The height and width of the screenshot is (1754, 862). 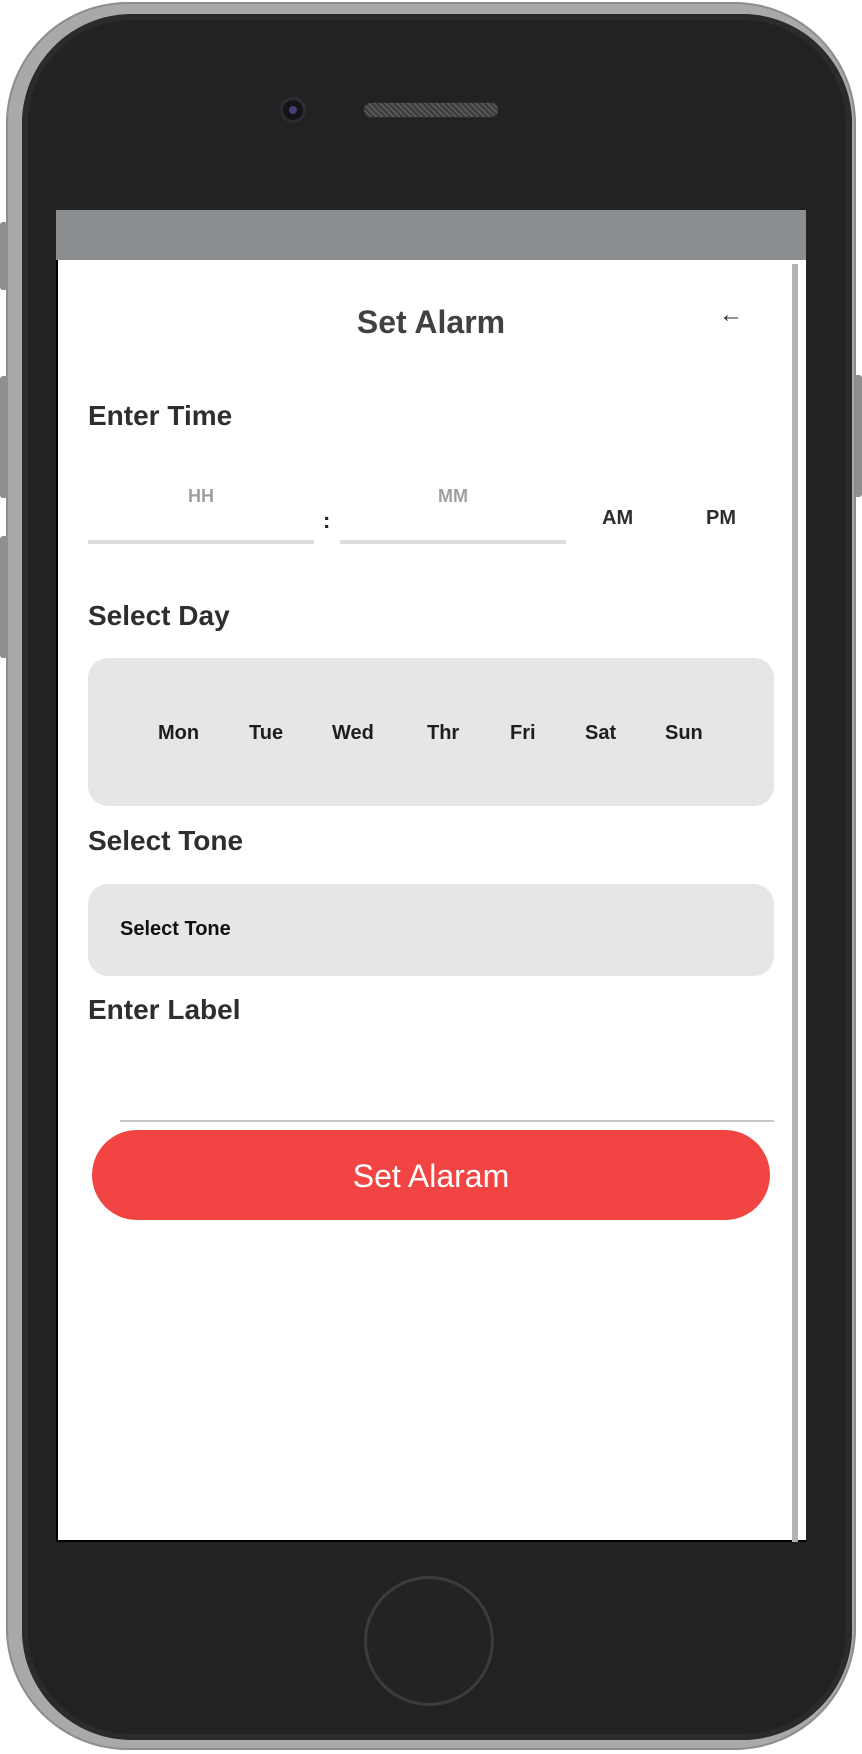 I want to click on am-toggle: AM, so click(x=617, y=518).